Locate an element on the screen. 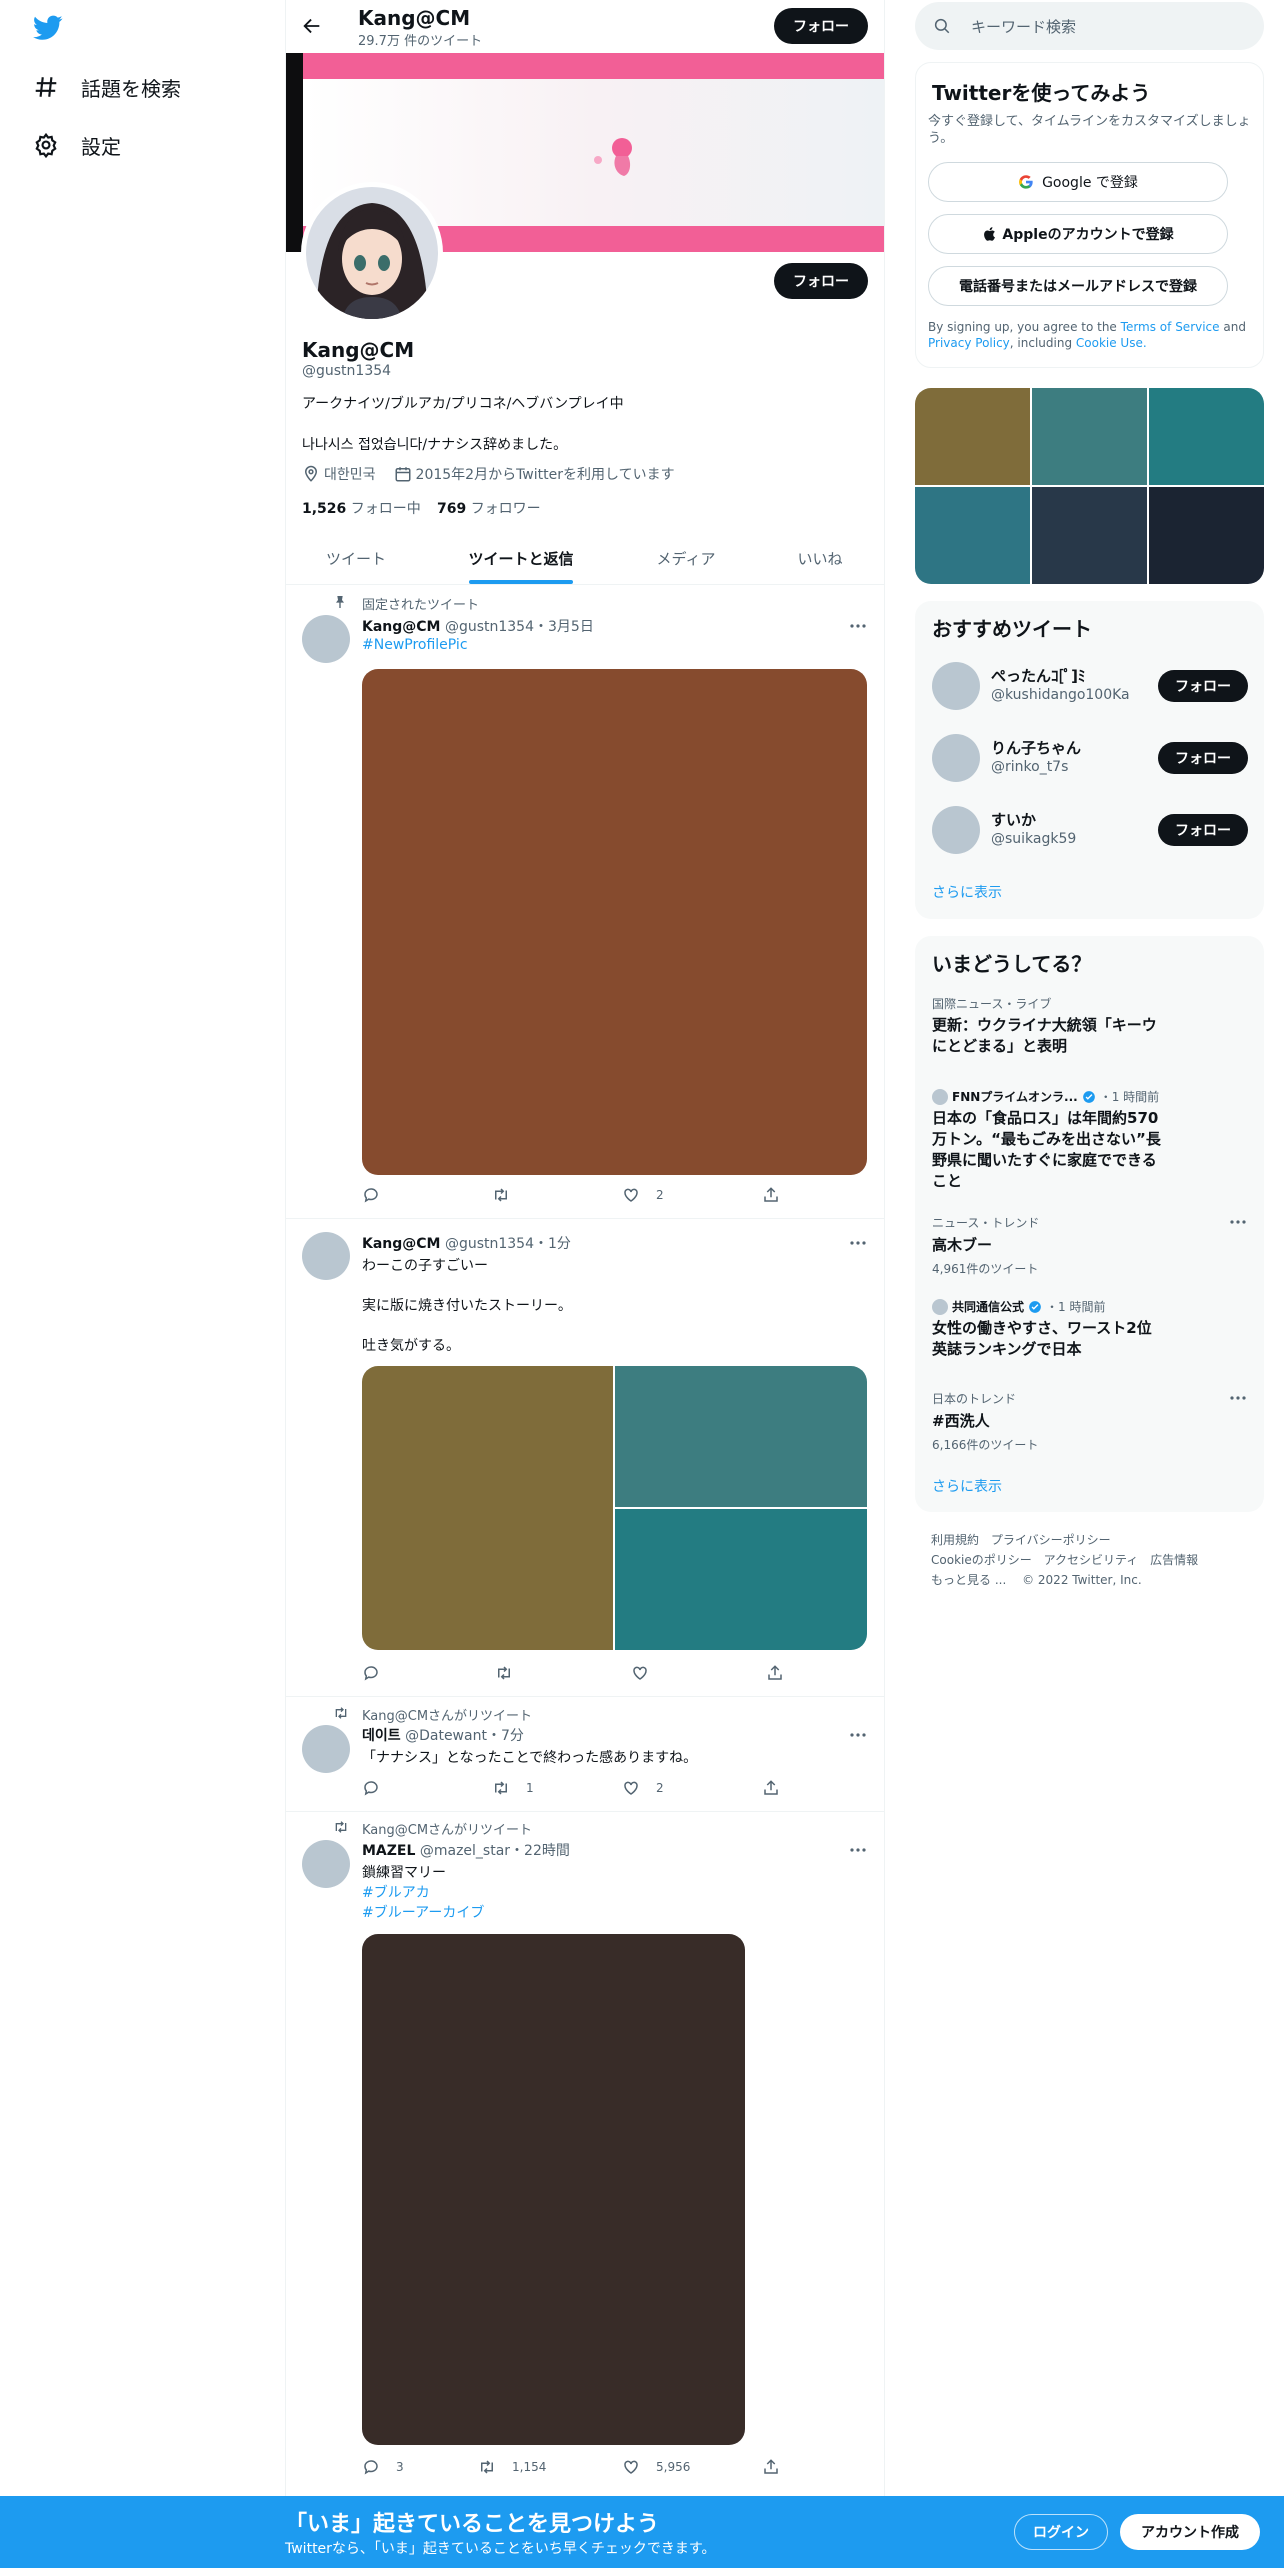 The image size is (1284, 2568). retweet-button: 1 is located at coordinates (557, 1788).